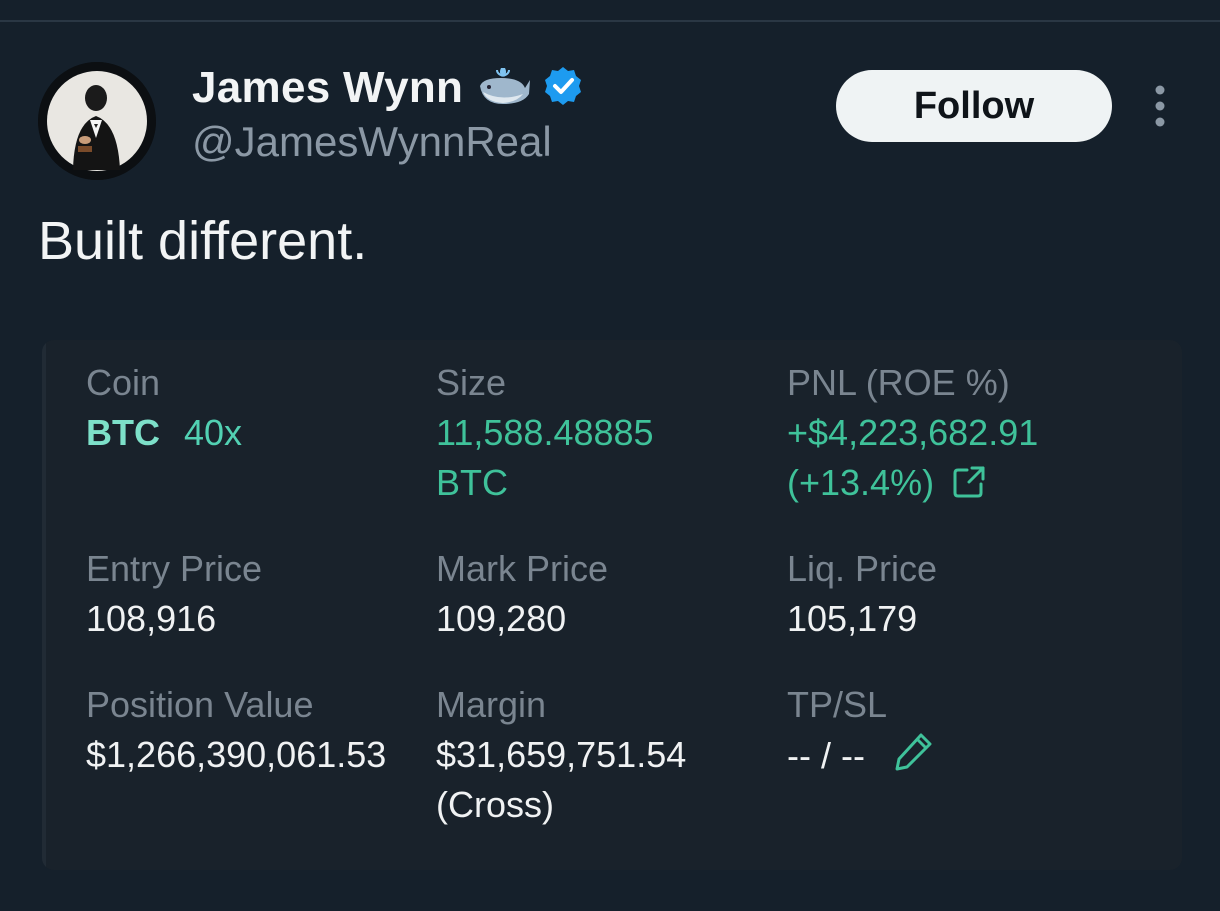 The height and width of the screenshot is (911, 1220). I want to click on mark-price-label: Mark Price, so click(522, 568).